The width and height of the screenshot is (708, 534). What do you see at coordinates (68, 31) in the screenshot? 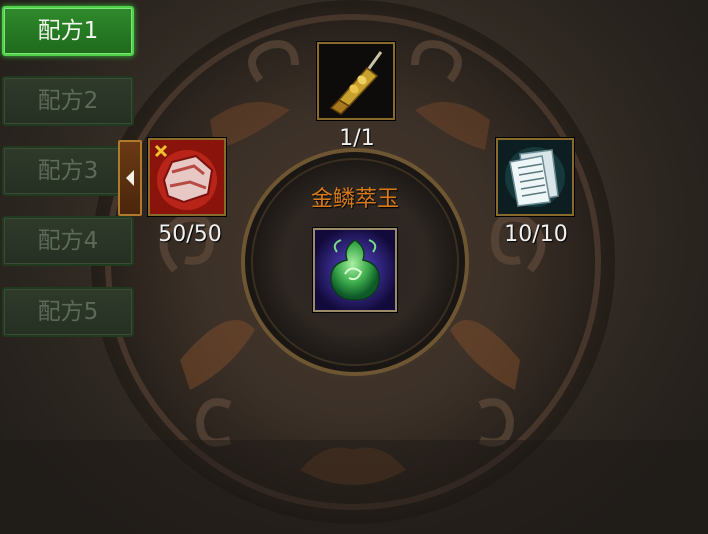
I see `tab-recipe-1: 配方1` at bounding box center [68, 31].